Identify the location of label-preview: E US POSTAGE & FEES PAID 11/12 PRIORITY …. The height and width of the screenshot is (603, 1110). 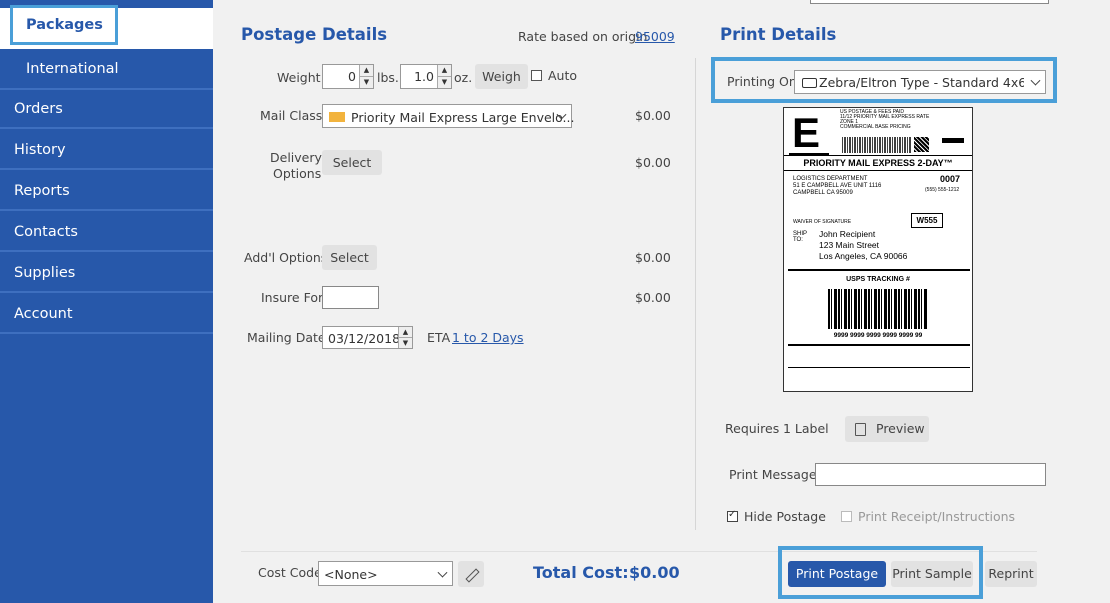
(878, 249).